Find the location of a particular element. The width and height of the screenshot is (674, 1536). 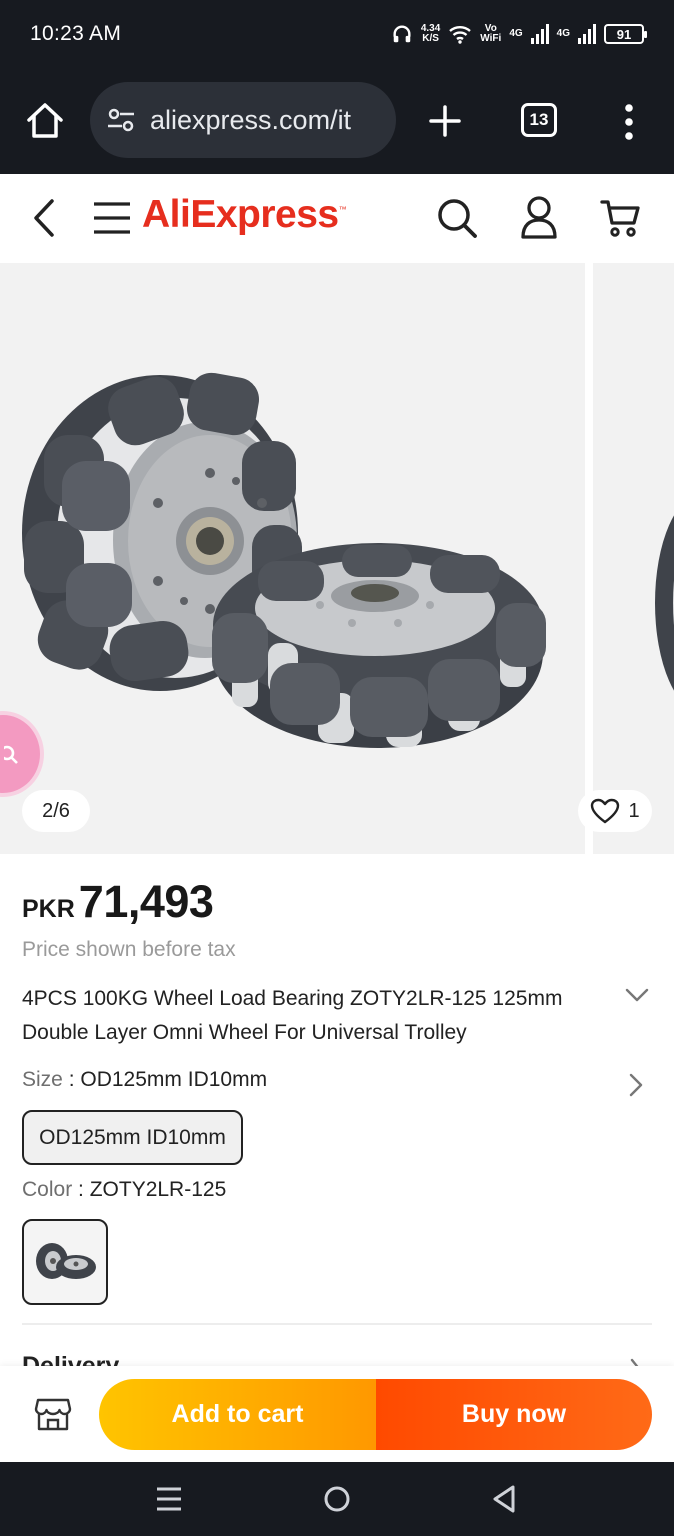

back-nav-icon is located at coordinates (504, 1499).